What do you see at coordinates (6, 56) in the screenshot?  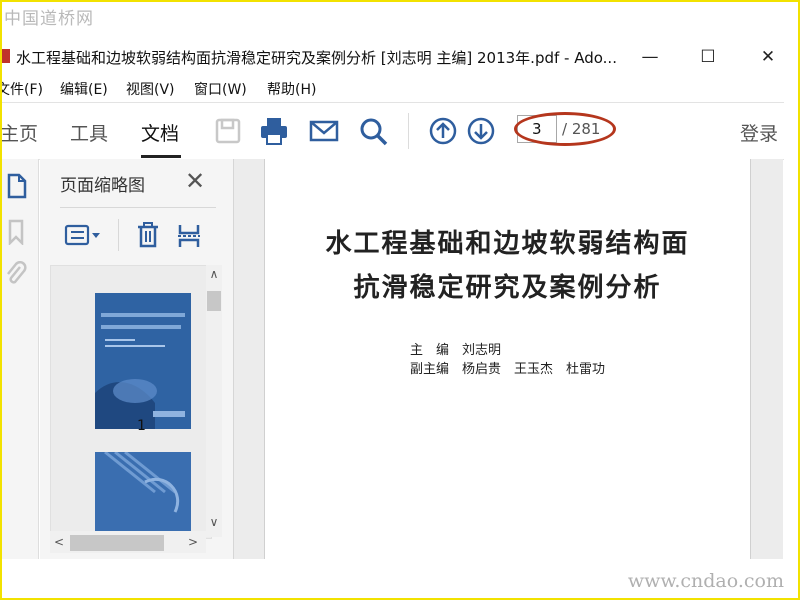 I see `pdf-app-icon` at bounding box center [6, 56].